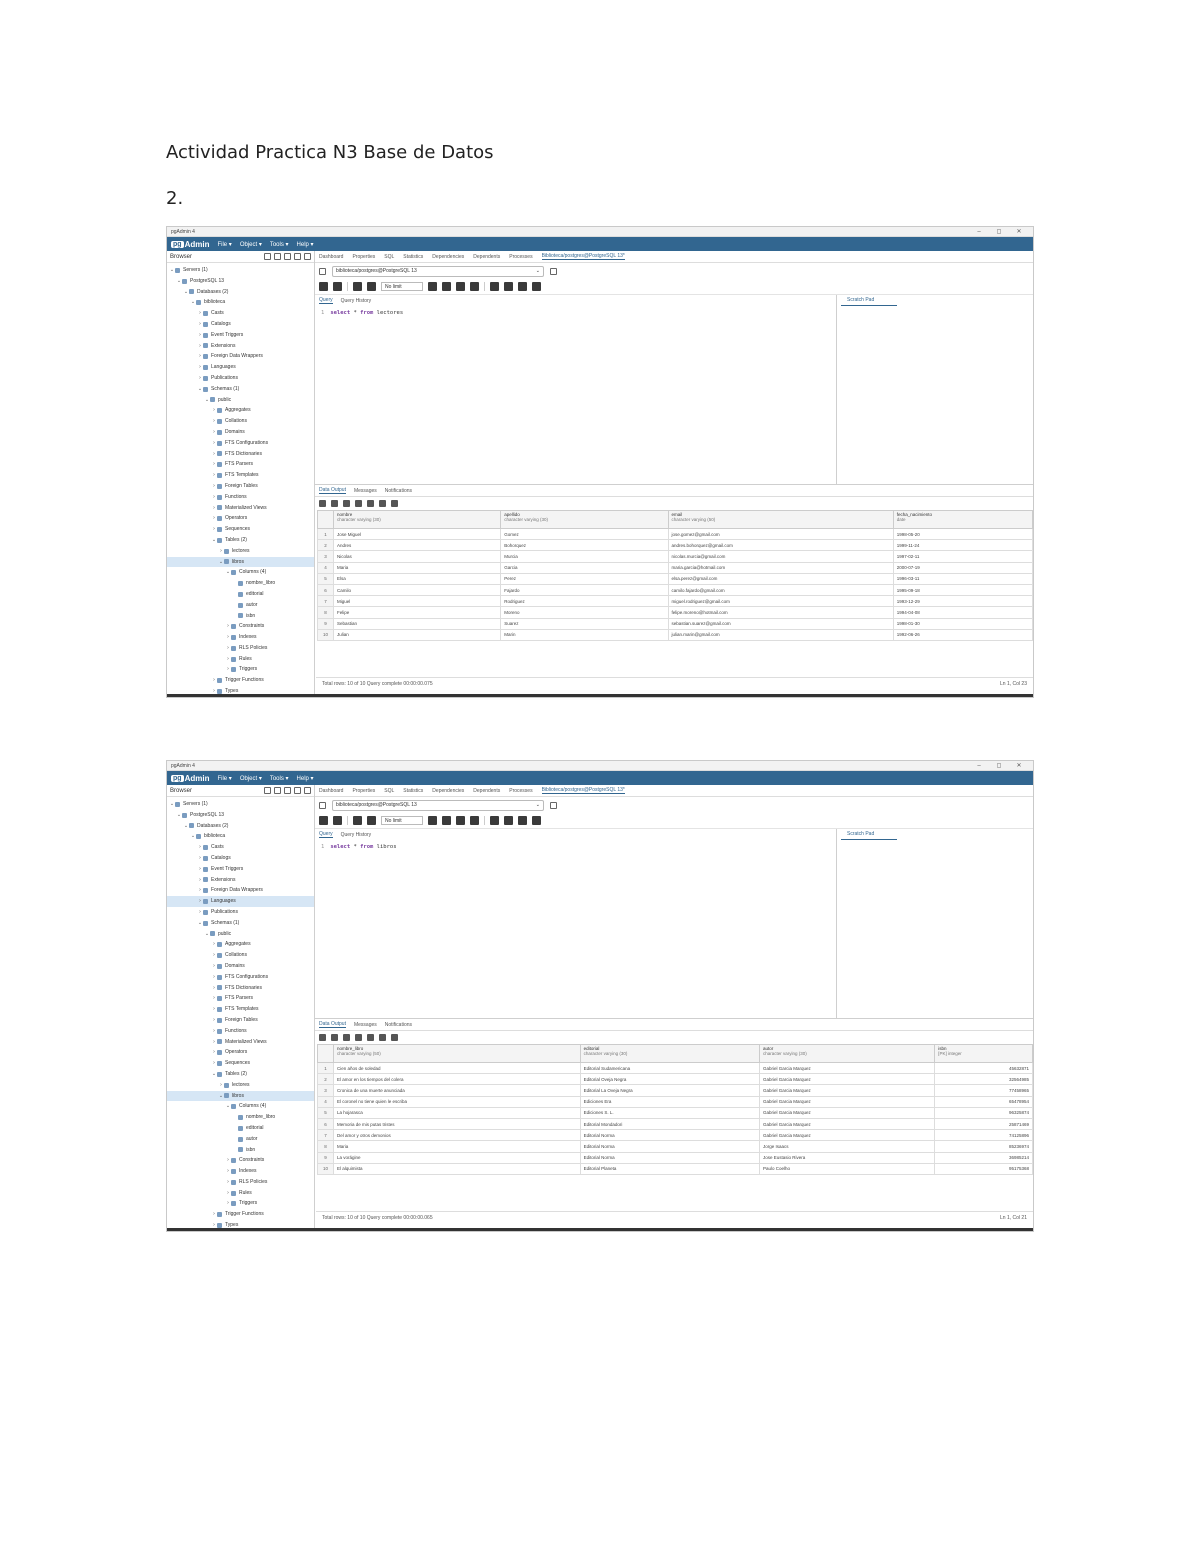 This screenshot has height=1553, width=1200. Describe the element at coordinates (583, 256) in the screenshot. I see `tab: Biblioteca/postgres@PostgreSQL 13*` at that location.